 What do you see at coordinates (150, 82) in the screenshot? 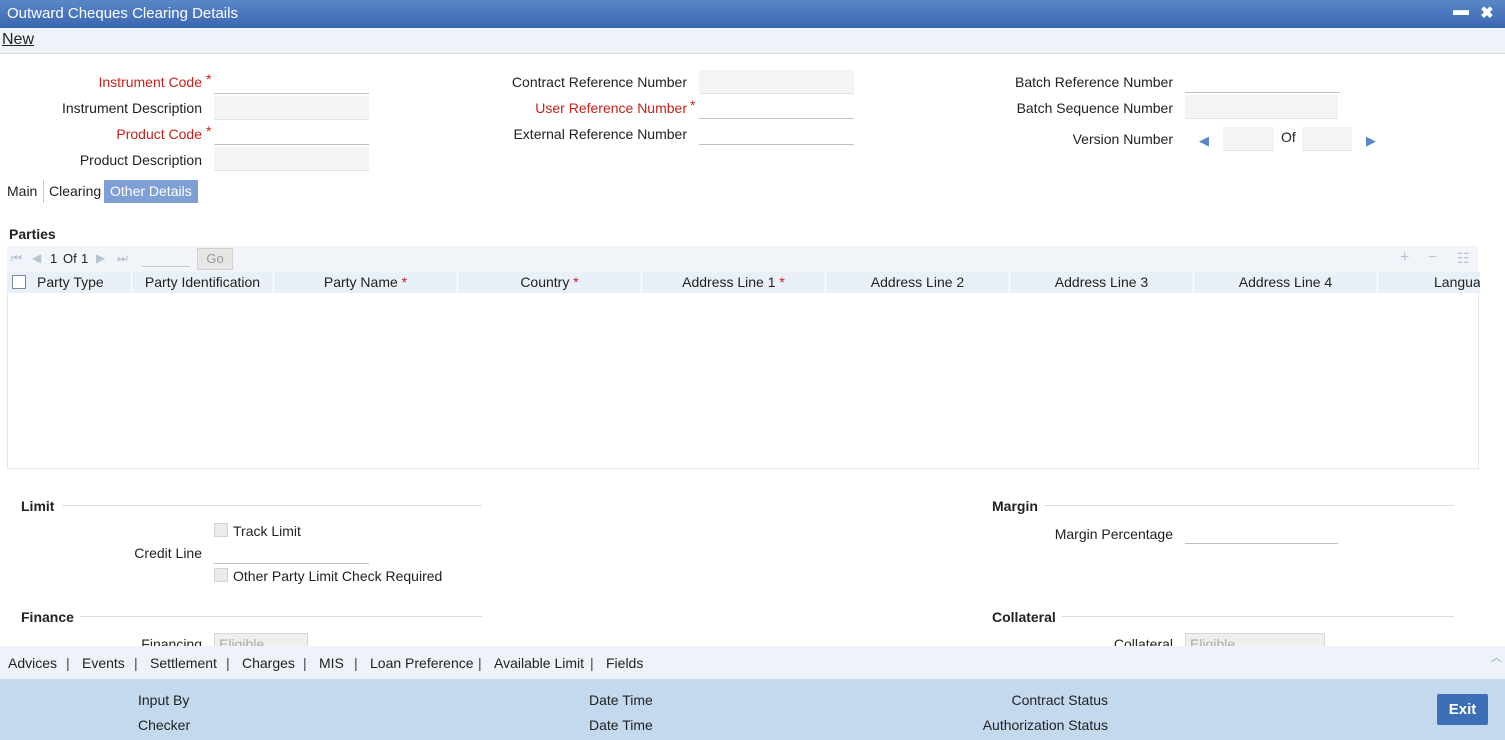
I see `instrument-code-label: Instrument Code` at bounding box center [150, 82].